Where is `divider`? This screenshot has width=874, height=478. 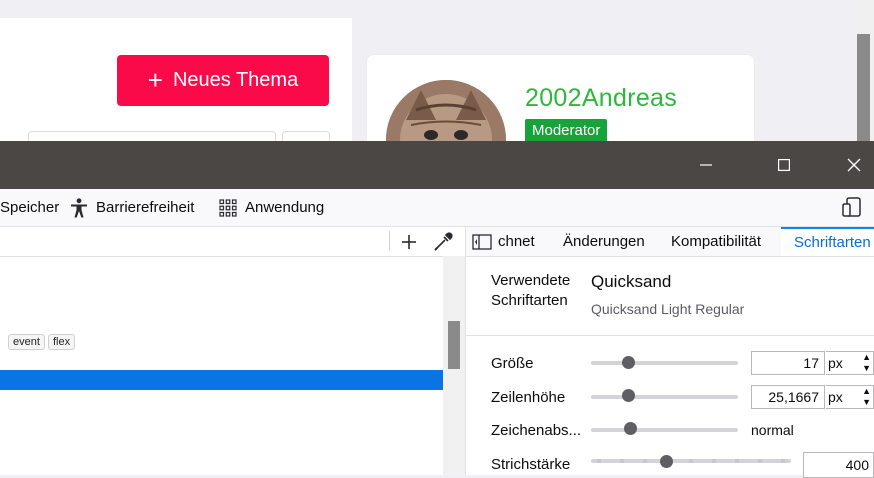
divider is located at coordinates (670, 335).